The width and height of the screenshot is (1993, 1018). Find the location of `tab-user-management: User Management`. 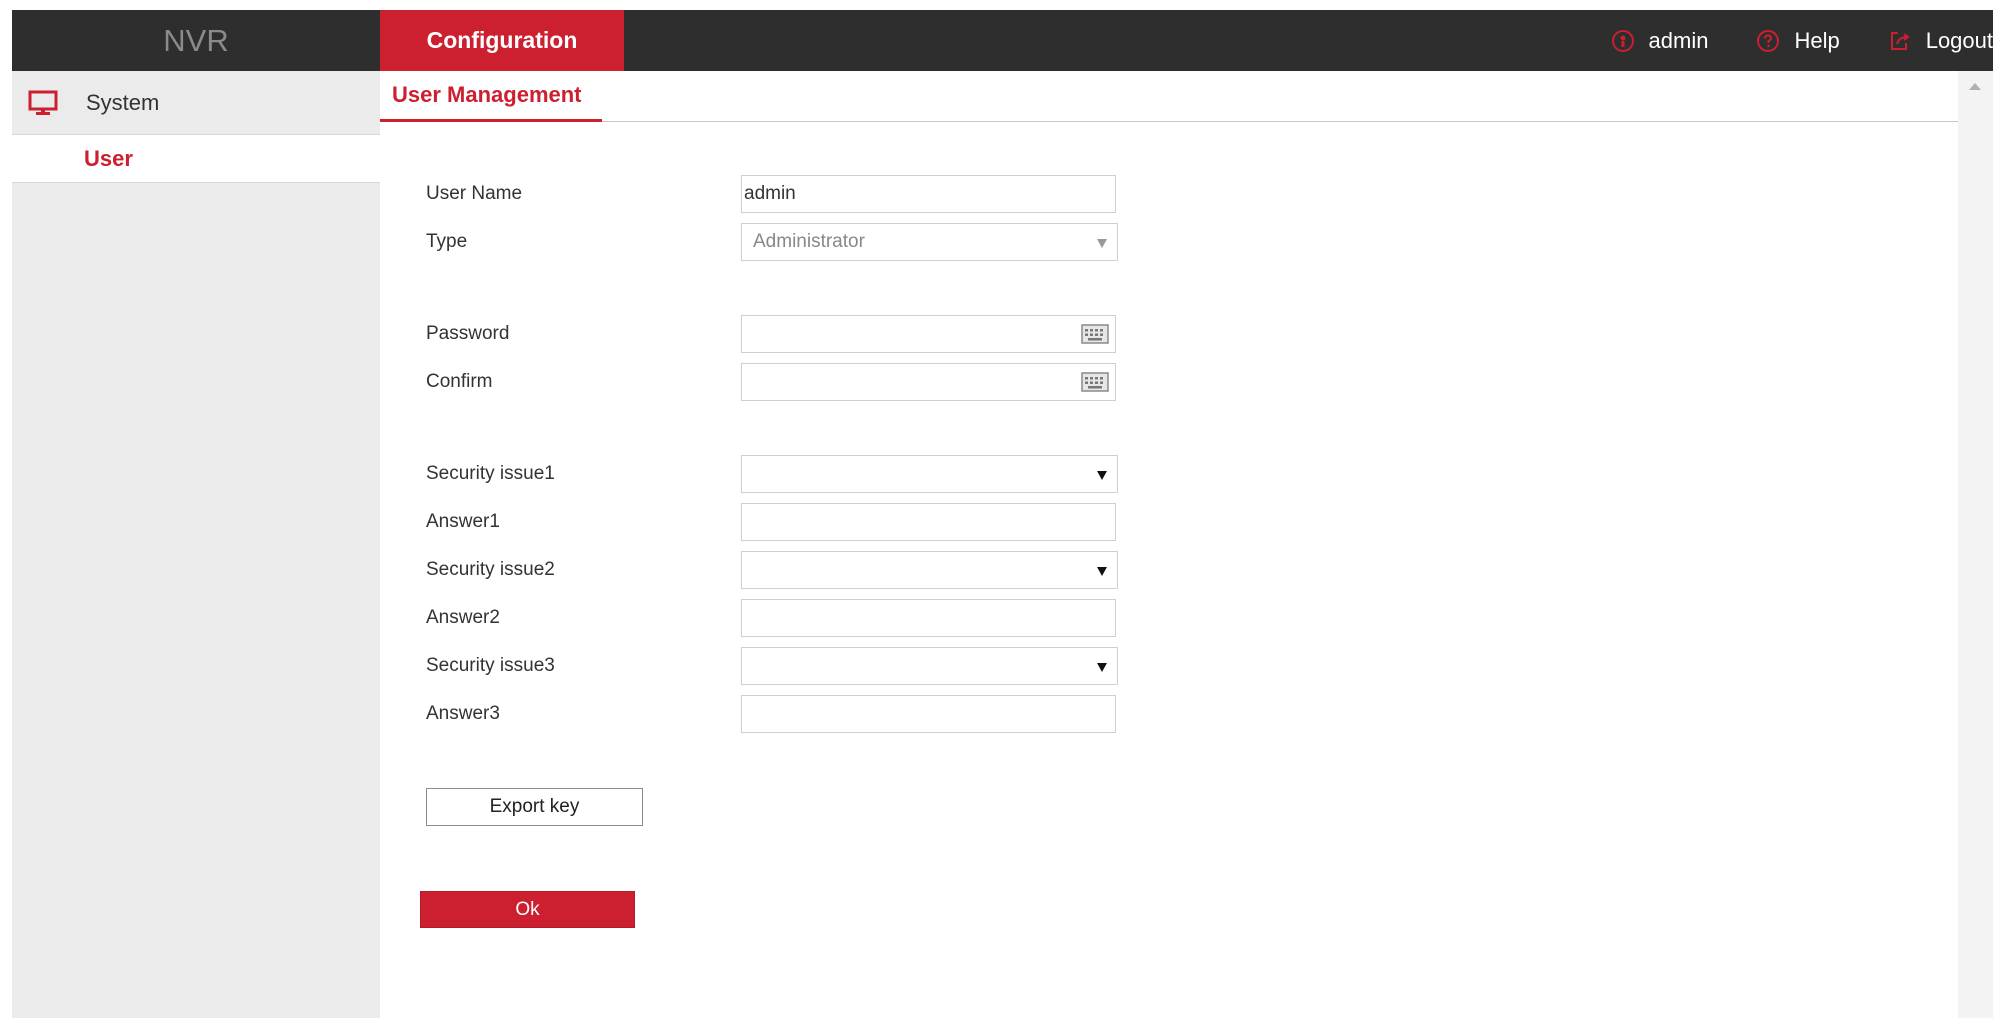

tab-user-management: User Management is located at coordinates (491, 96).